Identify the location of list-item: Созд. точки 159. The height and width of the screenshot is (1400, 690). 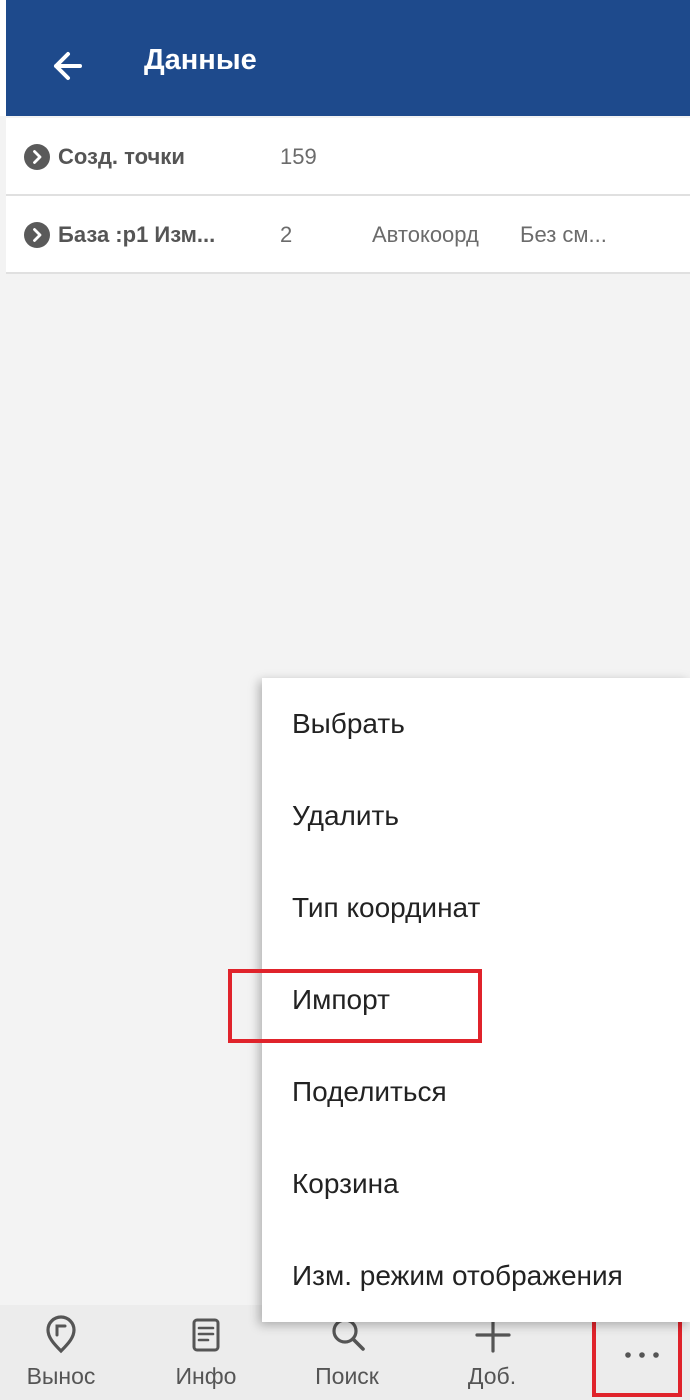
(348, 157).